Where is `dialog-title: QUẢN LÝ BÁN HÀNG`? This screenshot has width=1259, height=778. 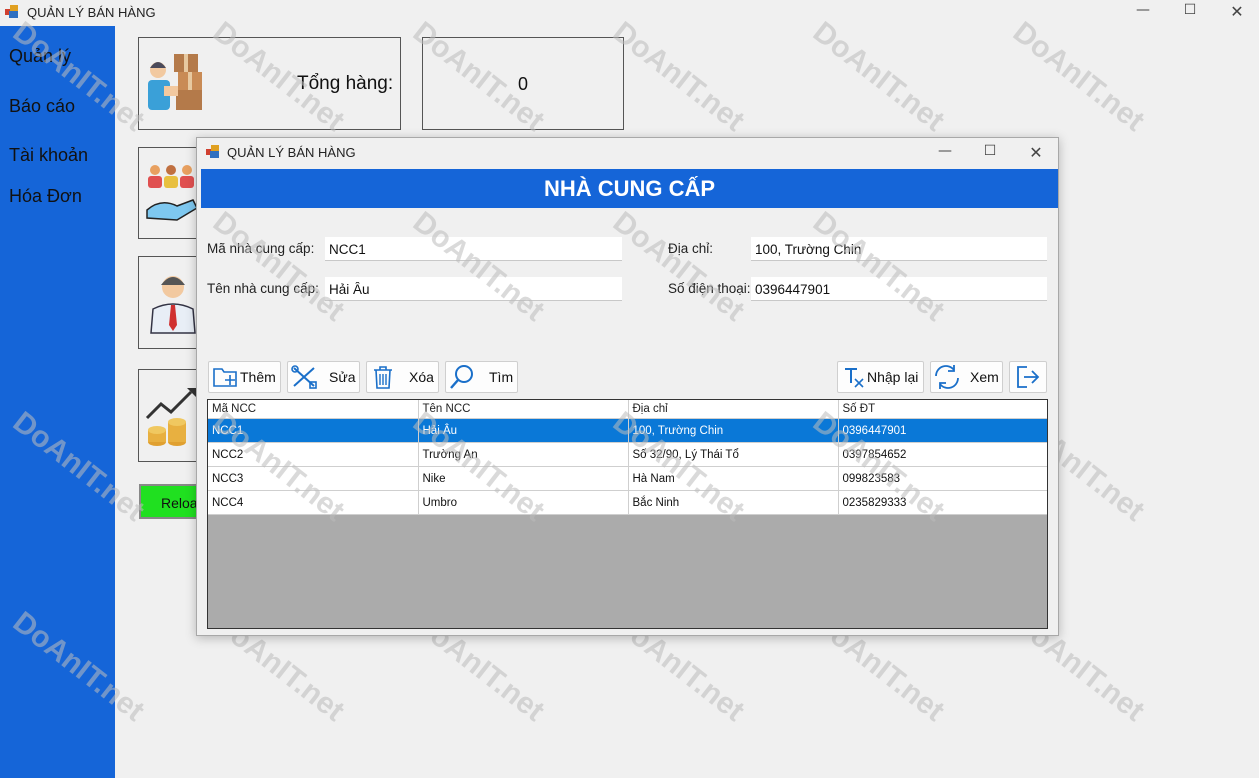 dialog-title: QUẢN LÝ BÁN HÀNG is located at coordinates (291, 152).